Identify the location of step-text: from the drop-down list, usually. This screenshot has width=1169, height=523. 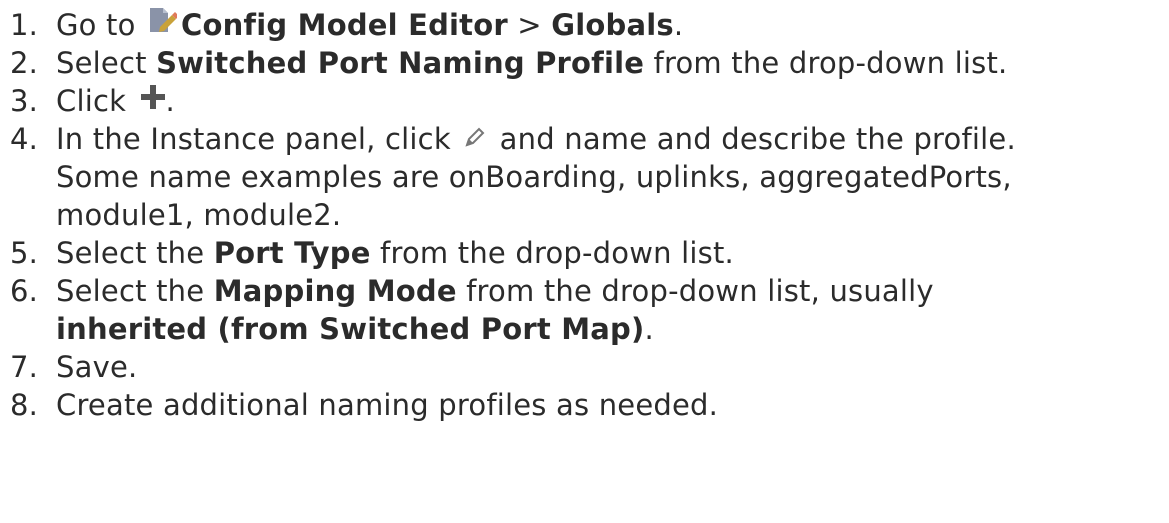
(695, 291).